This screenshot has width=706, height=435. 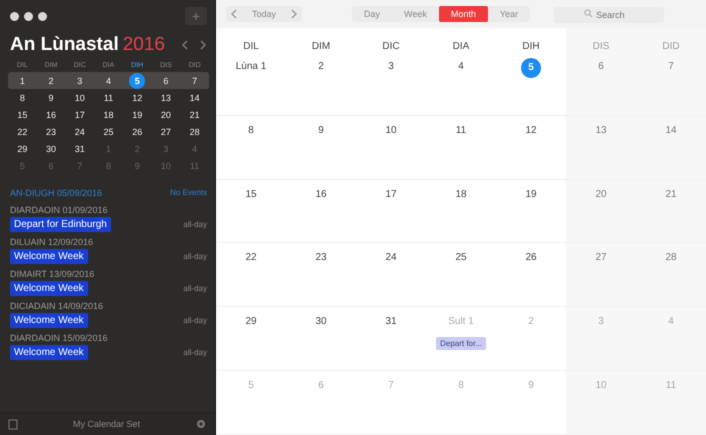 I want to click on day-number: 29, so click(x=22, y=148).